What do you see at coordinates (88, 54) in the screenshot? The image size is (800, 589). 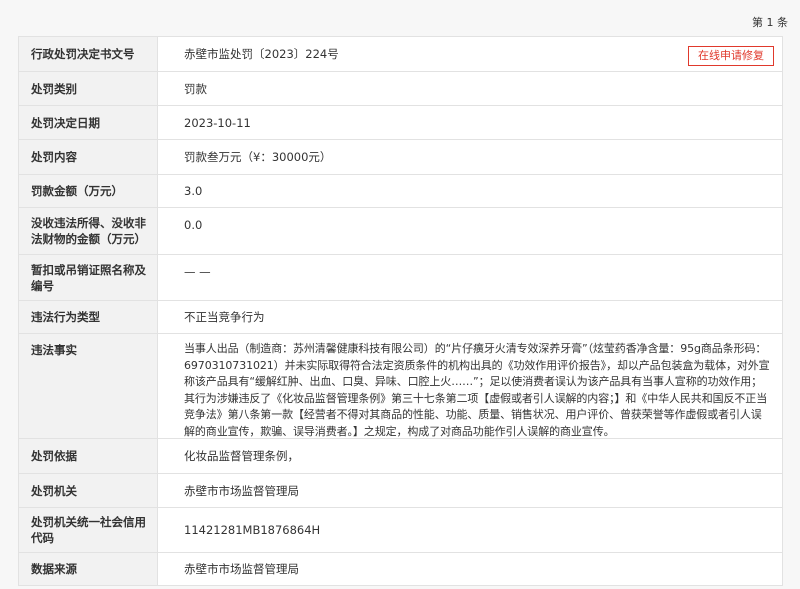 I see `label-decision-number: 行政处罚决定书文号` at bounding box center [88, 54].